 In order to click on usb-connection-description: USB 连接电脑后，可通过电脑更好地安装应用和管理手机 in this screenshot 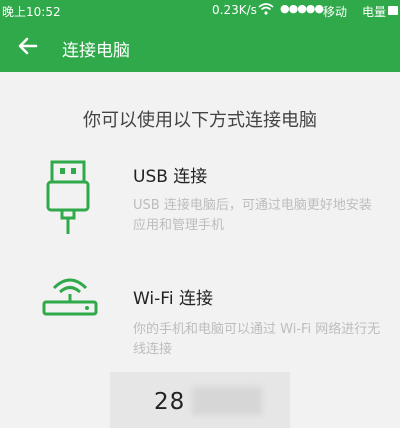, I will do `click(252, 215)`.